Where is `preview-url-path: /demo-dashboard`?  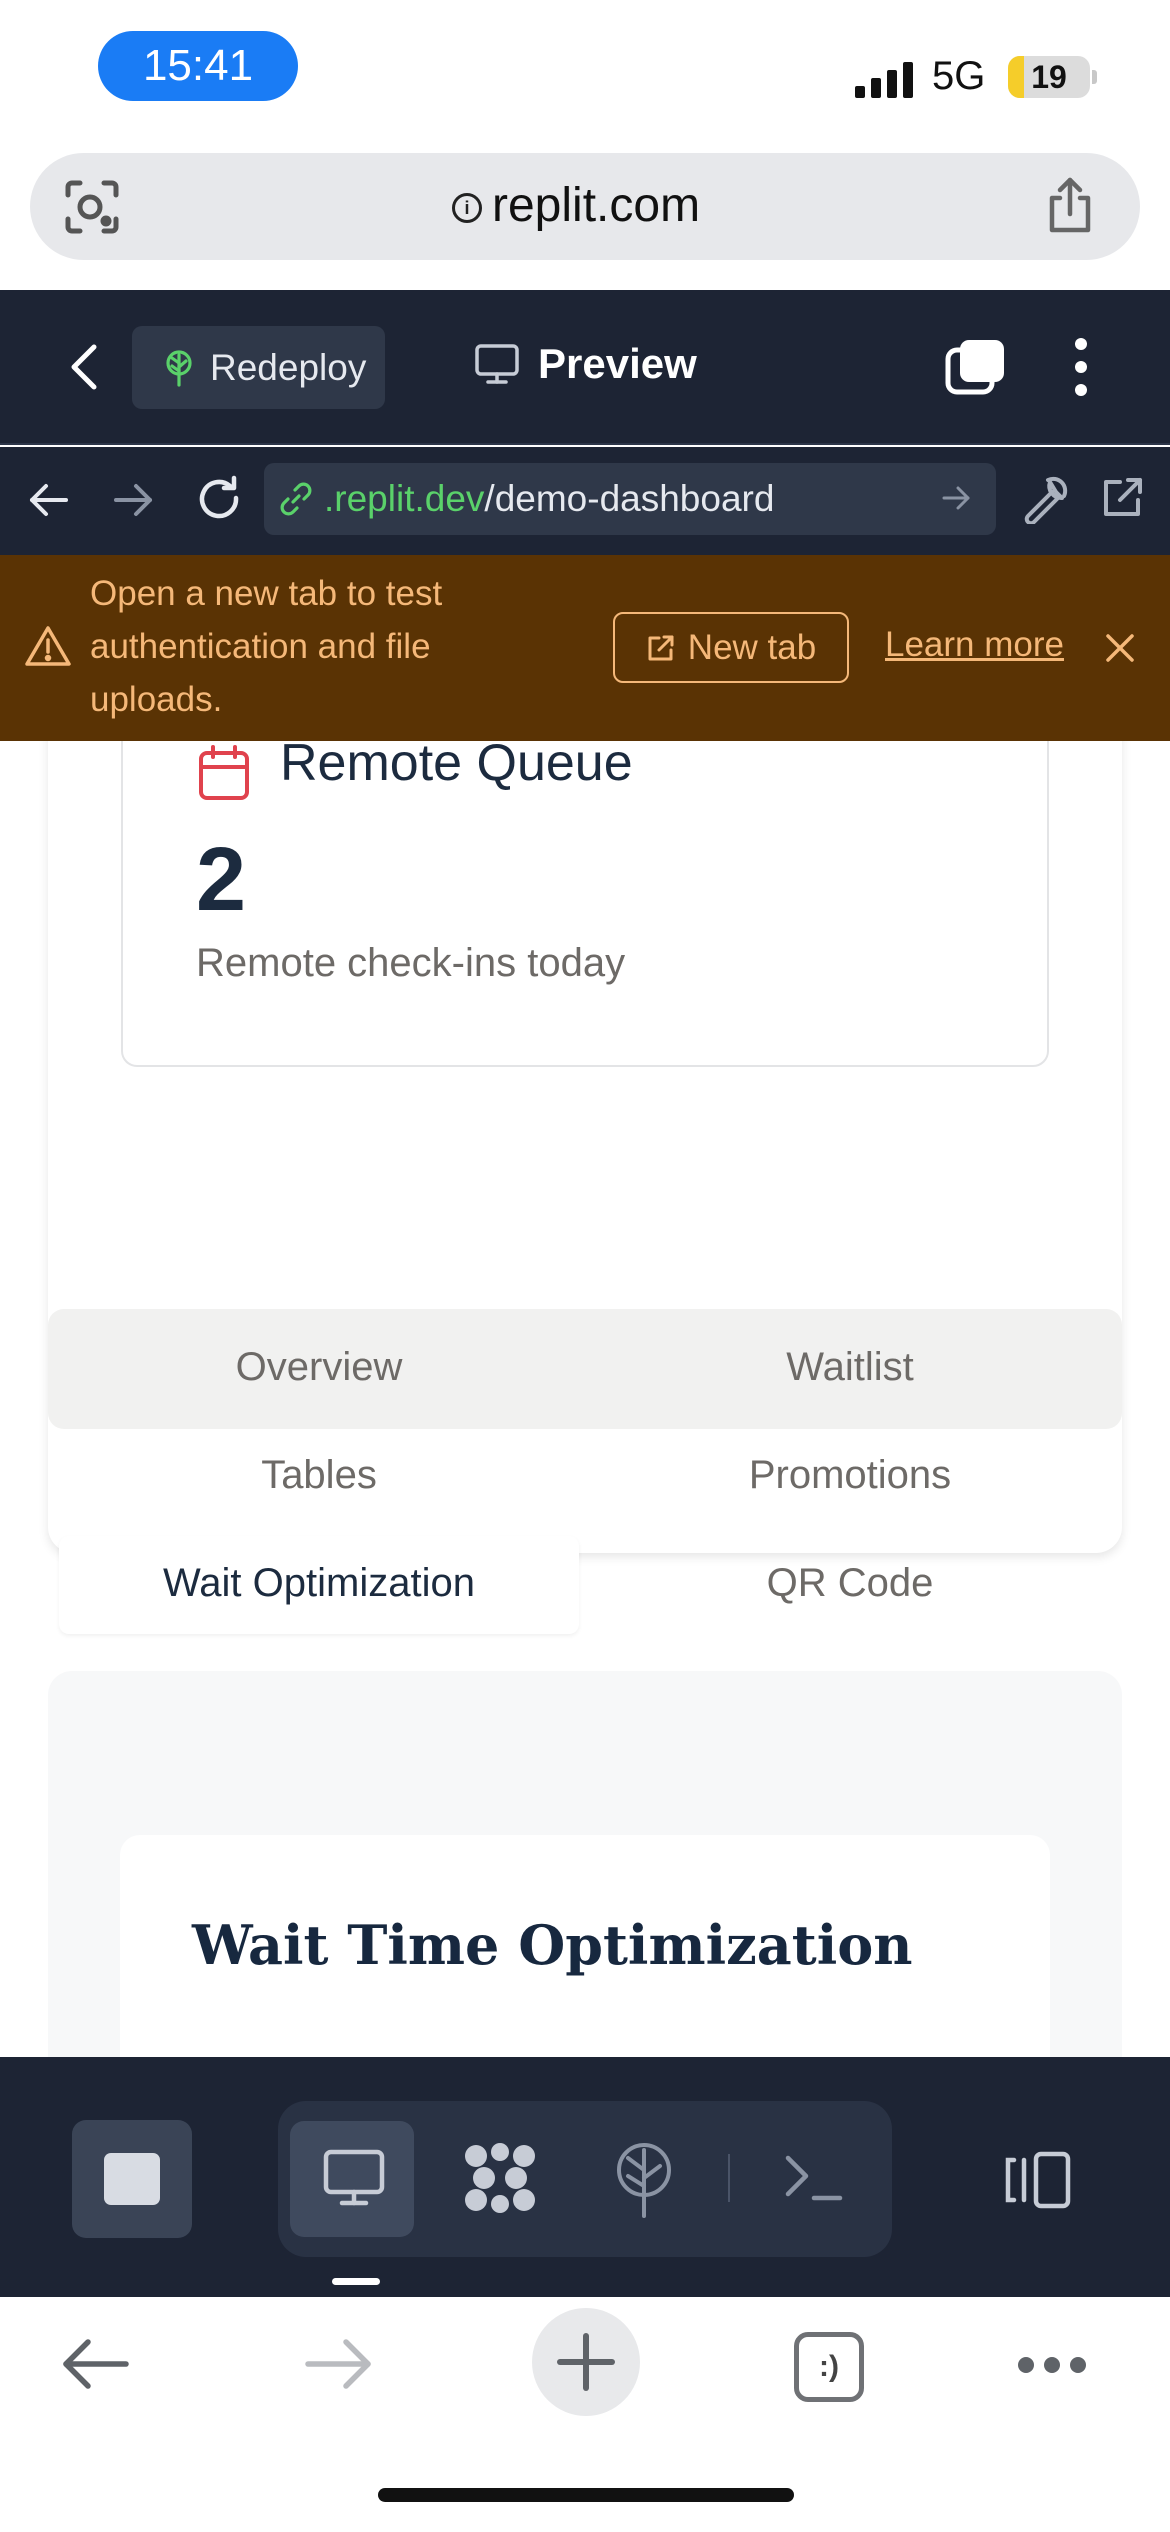 preview-url-path: /demo-dashboard is located at coordinates (629, 498).